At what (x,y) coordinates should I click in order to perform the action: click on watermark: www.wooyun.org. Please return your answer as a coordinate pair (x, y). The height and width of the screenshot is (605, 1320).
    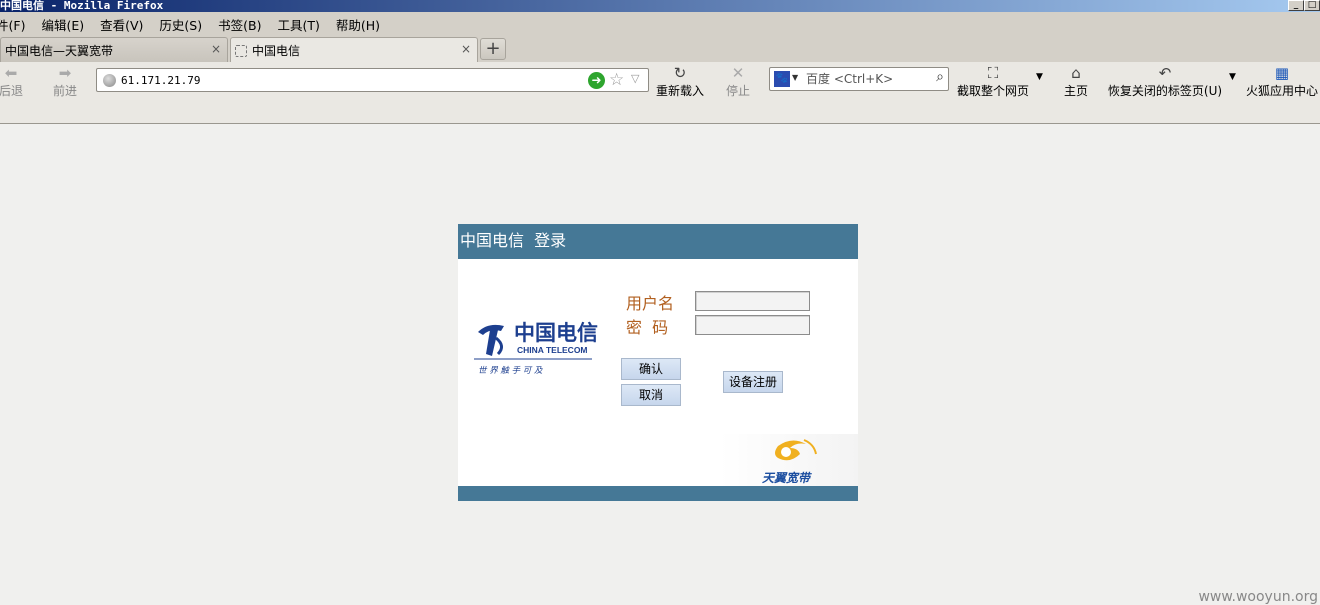
    Looking at the image, I should click on (1258, 597).